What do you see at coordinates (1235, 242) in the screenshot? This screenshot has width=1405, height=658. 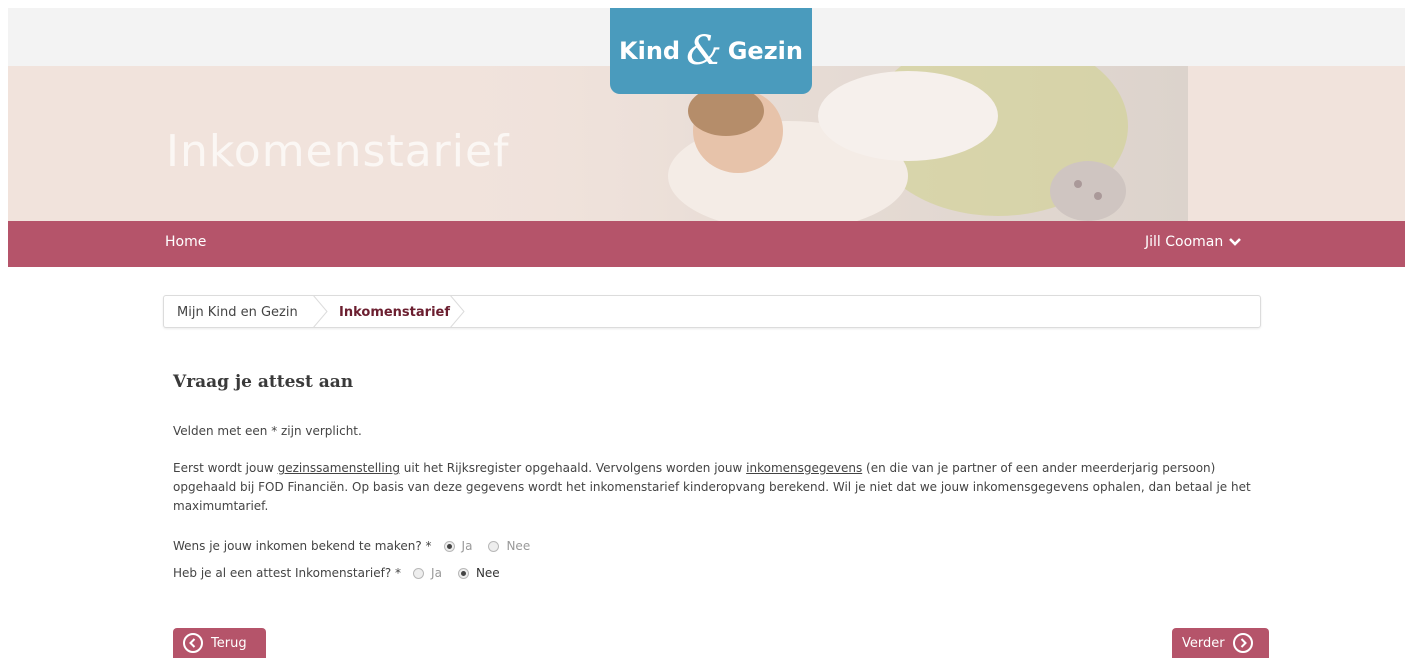 I see `chevron-down-icon` at bounding box center [1235, 242].